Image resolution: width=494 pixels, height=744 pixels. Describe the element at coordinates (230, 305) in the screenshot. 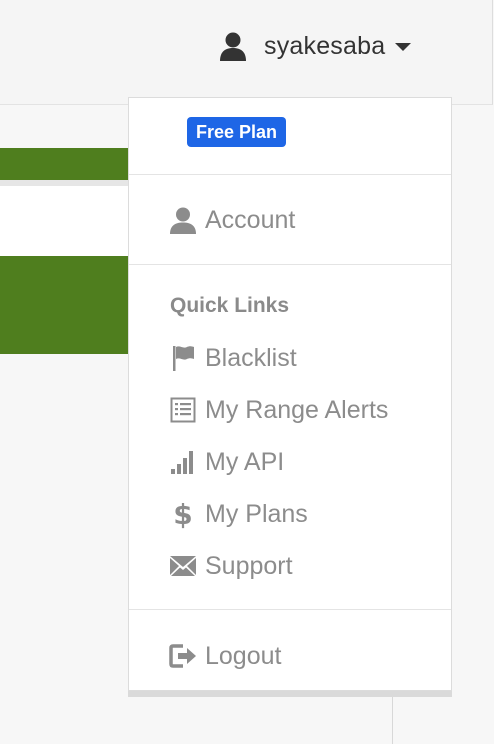

I see `quick-links-header: Quick Links` at that location.